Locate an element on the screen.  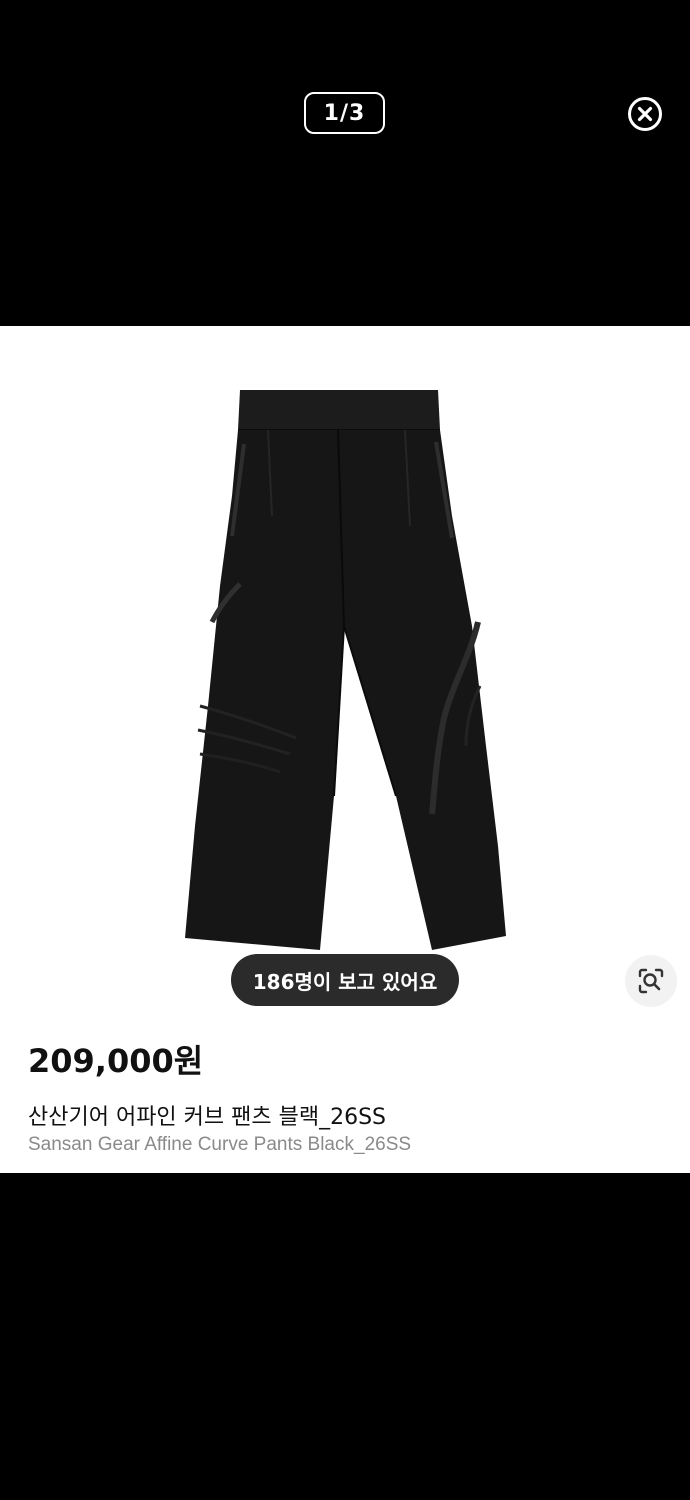
viewers-badge: 186명이 보고 있어요 is located at coordinates (345, 980).